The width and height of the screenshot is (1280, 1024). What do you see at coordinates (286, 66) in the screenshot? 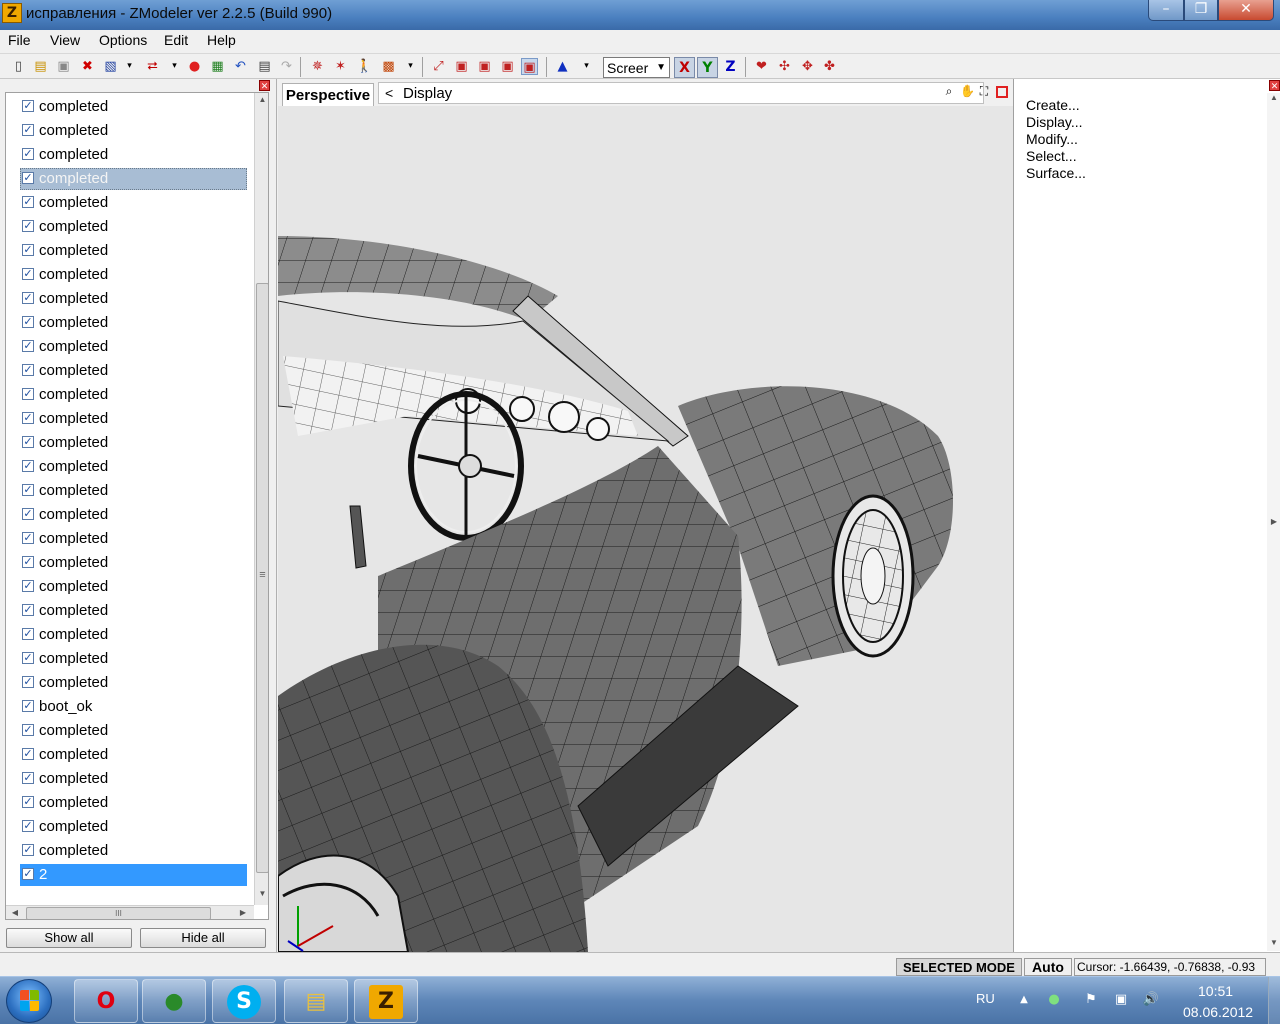
I see `redo-icon: ↷` at bounding box center [286, 66].